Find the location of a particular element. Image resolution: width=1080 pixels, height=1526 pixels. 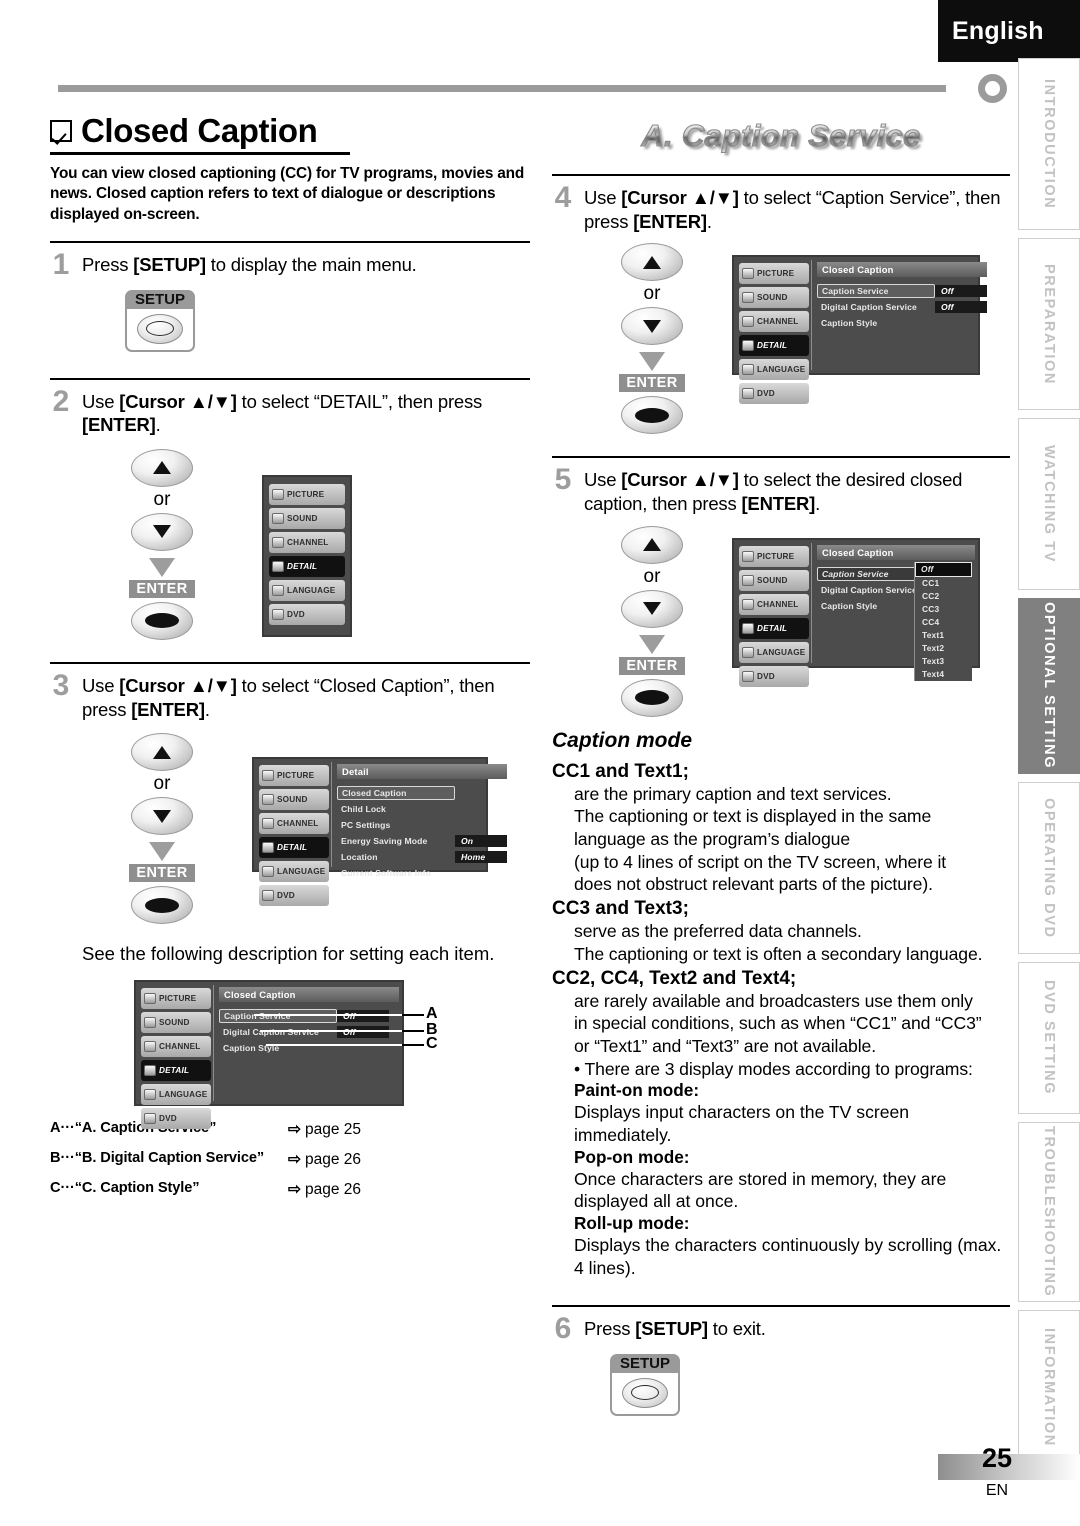

section-tab-optional-setting: OPTIONAL SETTING is located at coordinates (1049, 686).